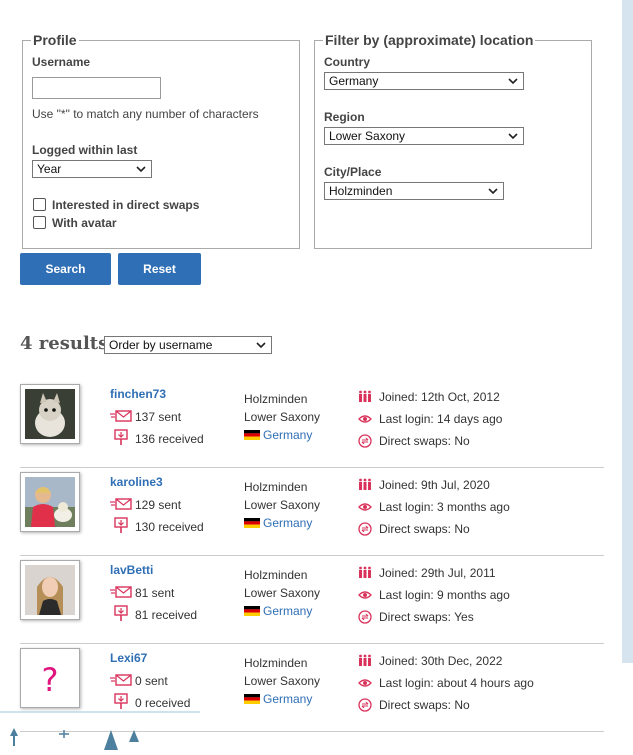  I want to click on joined-date: Joined: 12th Oct, 2012, so click(439, 397).